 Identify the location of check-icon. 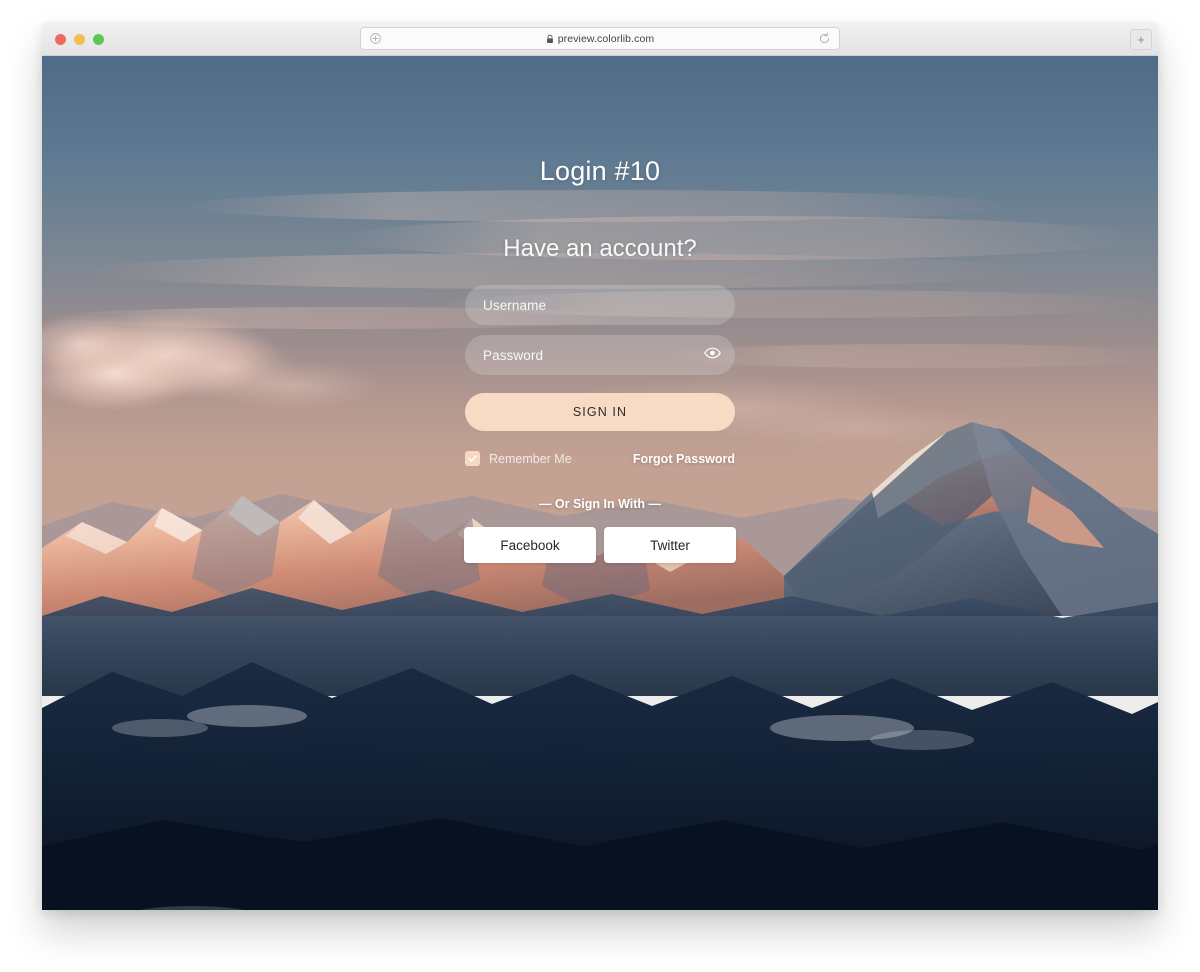
(472, 458).